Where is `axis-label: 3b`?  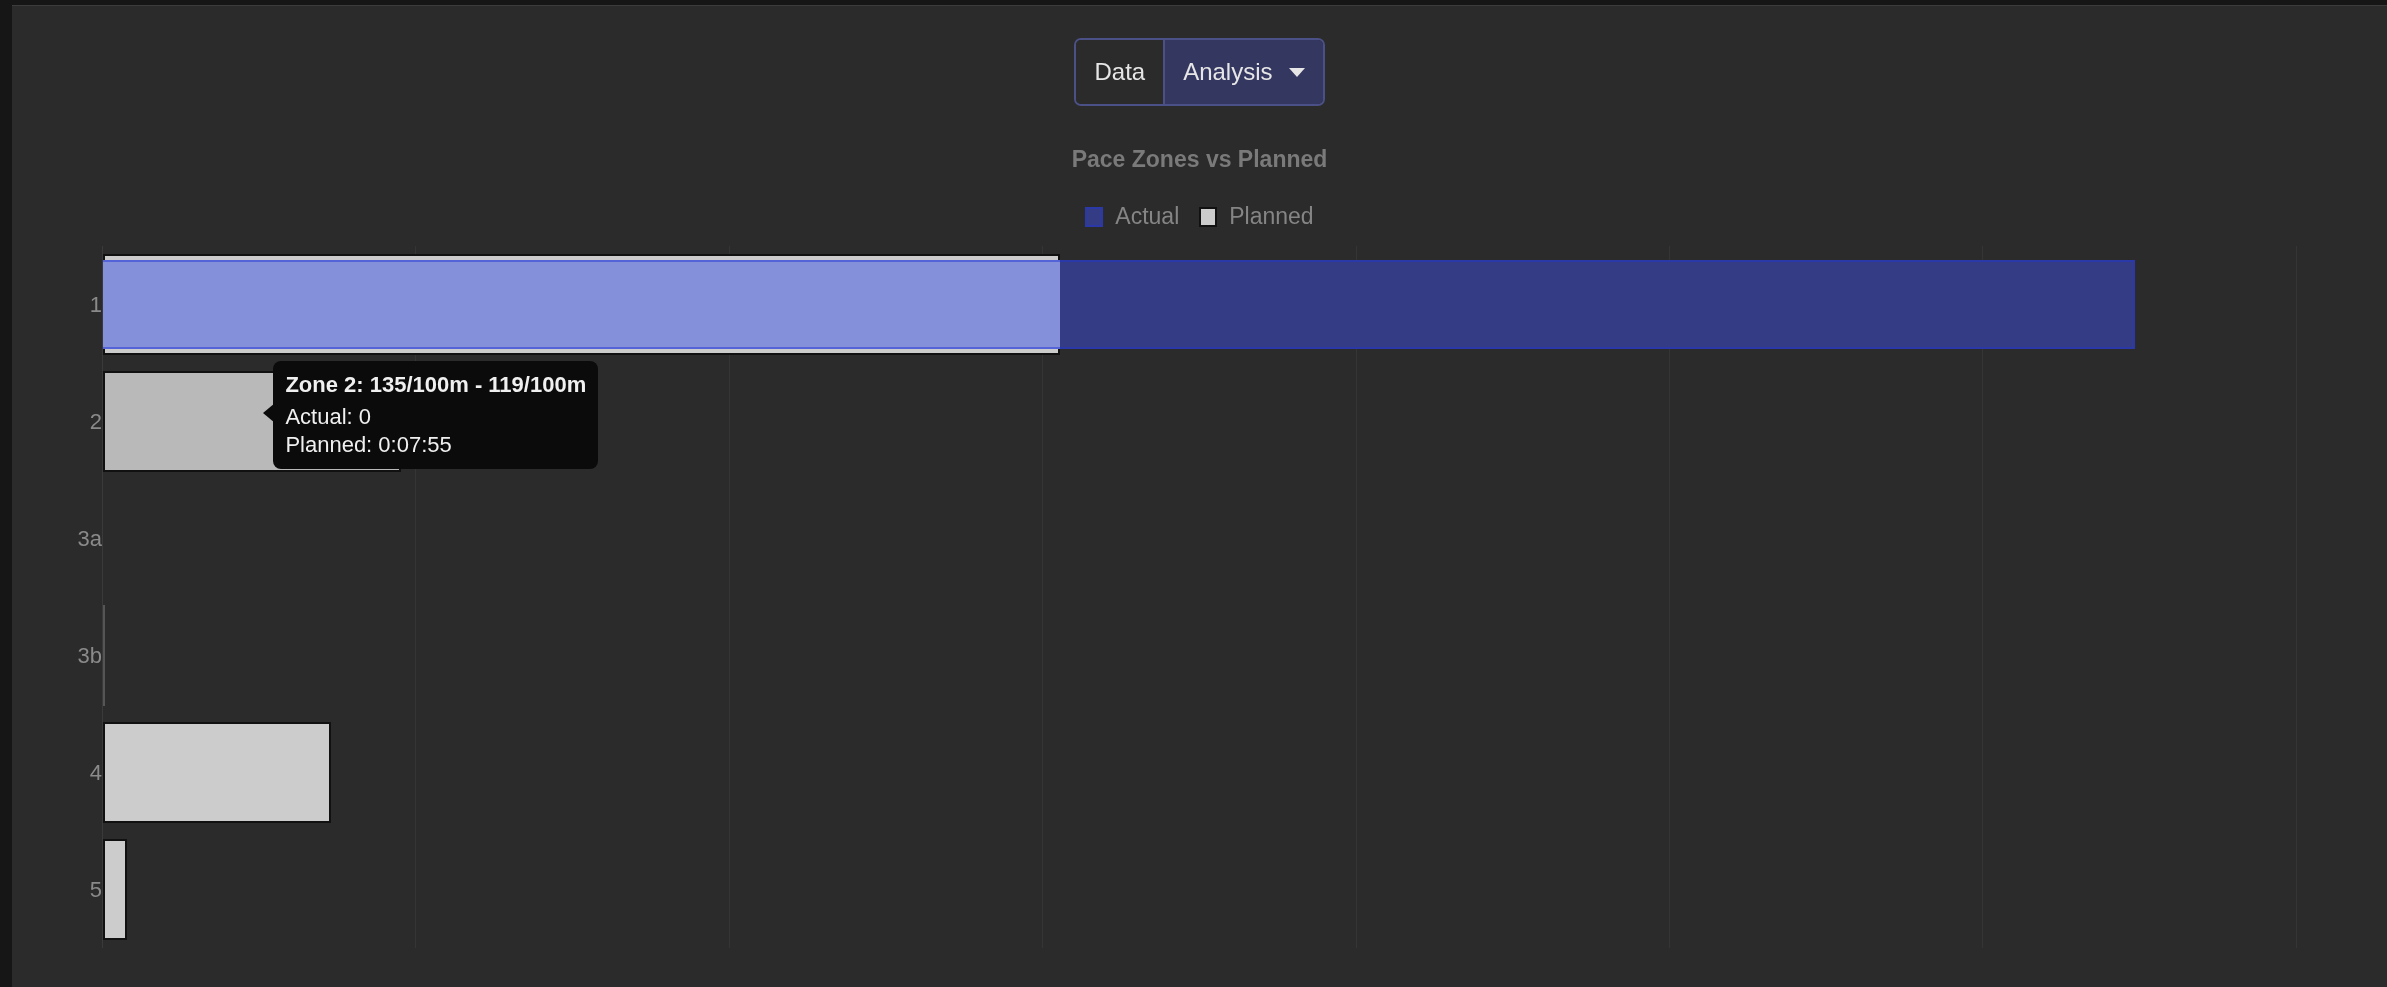
axis-label: 3b is located at coordinates (89, 655).